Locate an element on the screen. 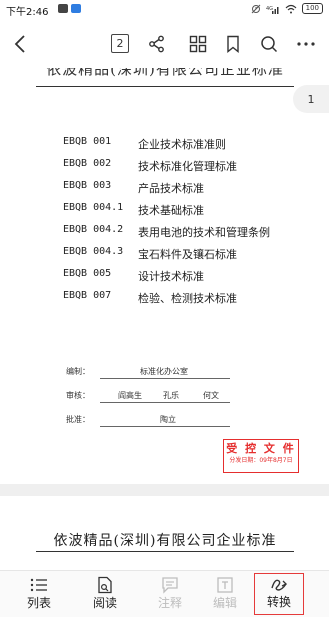 This screenshot has width=329, height=617. comment-button: 注释 is located at coordinates (170, 595).